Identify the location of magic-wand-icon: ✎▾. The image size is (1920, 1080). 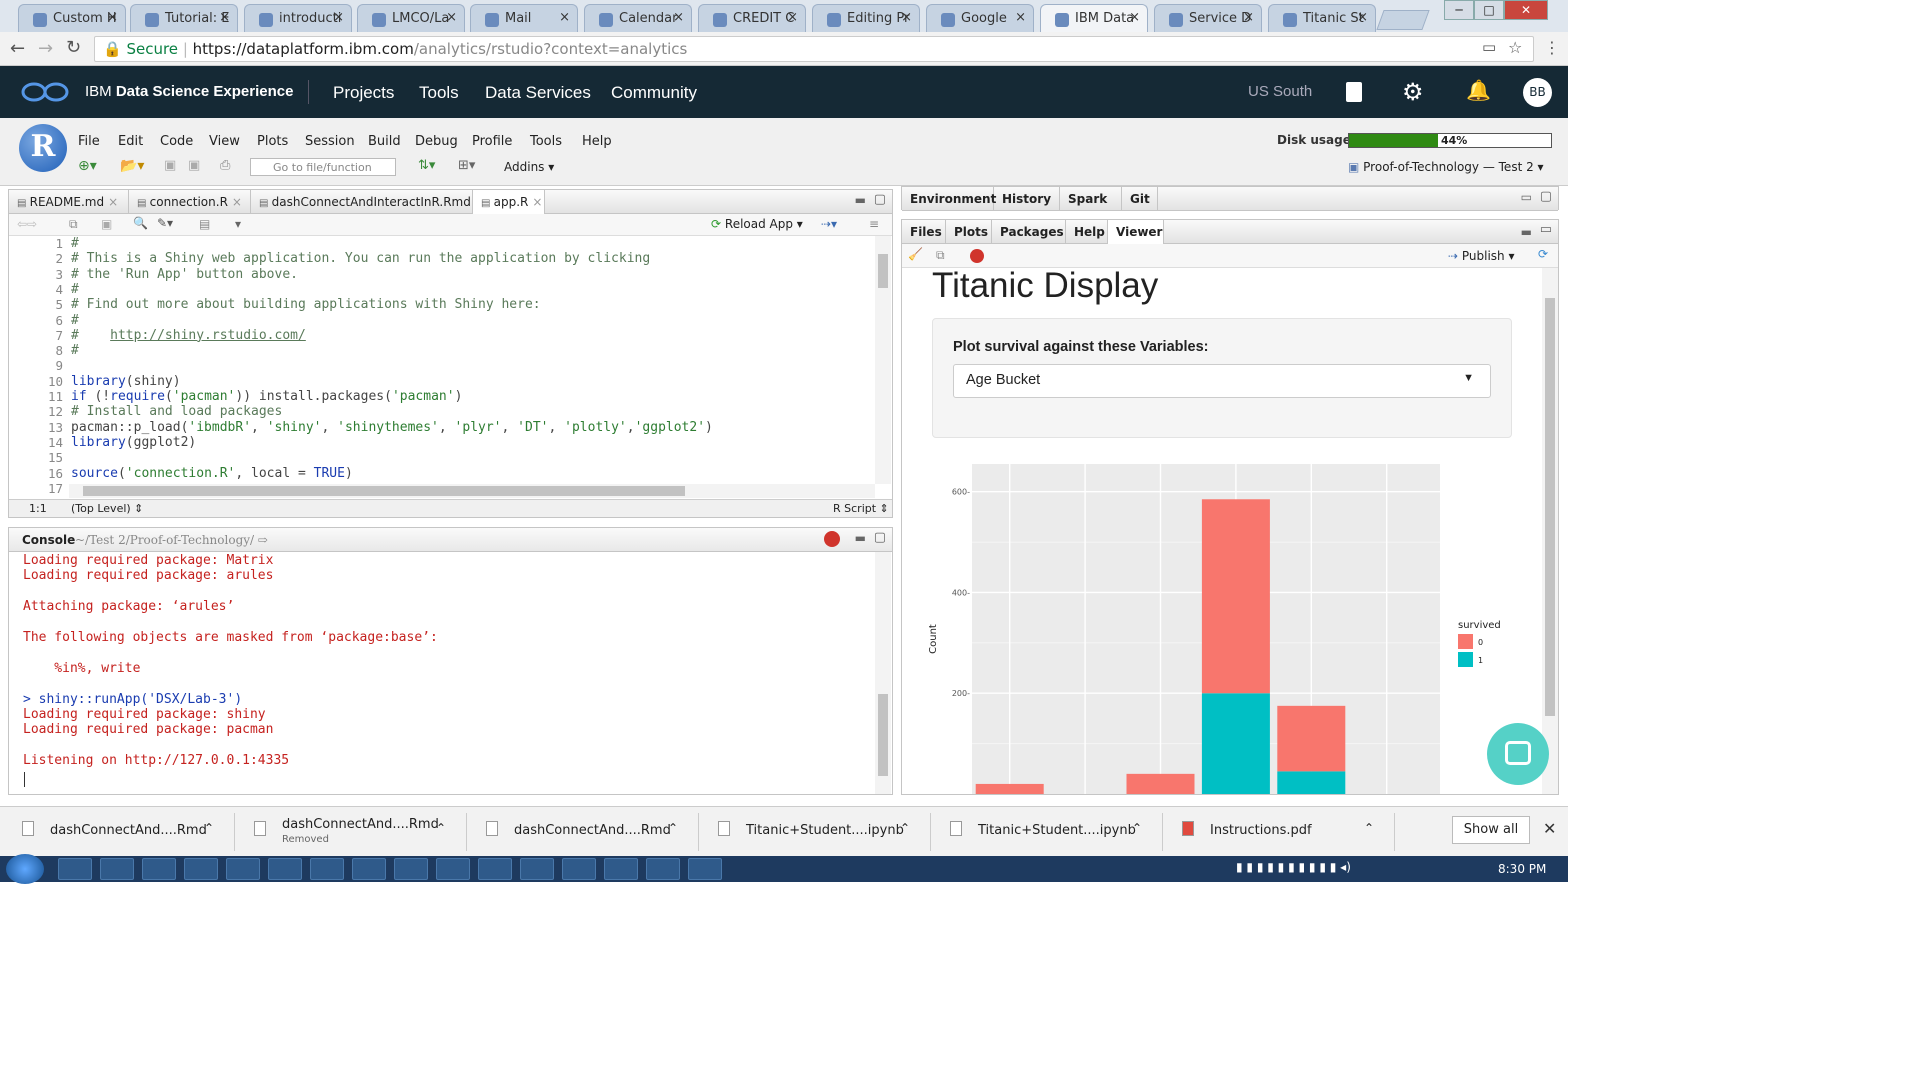
(165, 223).